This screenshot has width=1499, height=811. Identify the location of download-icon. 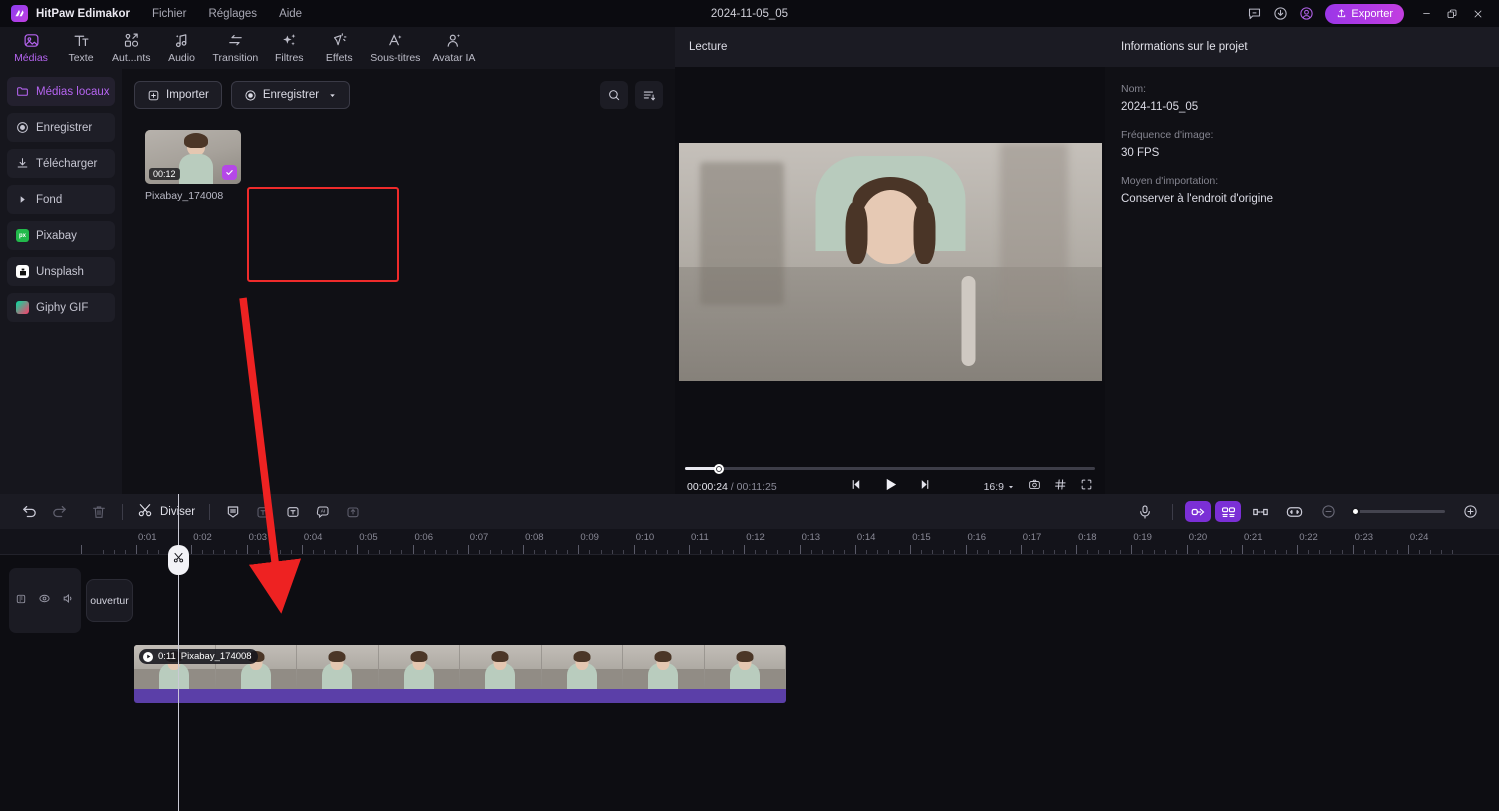
(1280, 13).